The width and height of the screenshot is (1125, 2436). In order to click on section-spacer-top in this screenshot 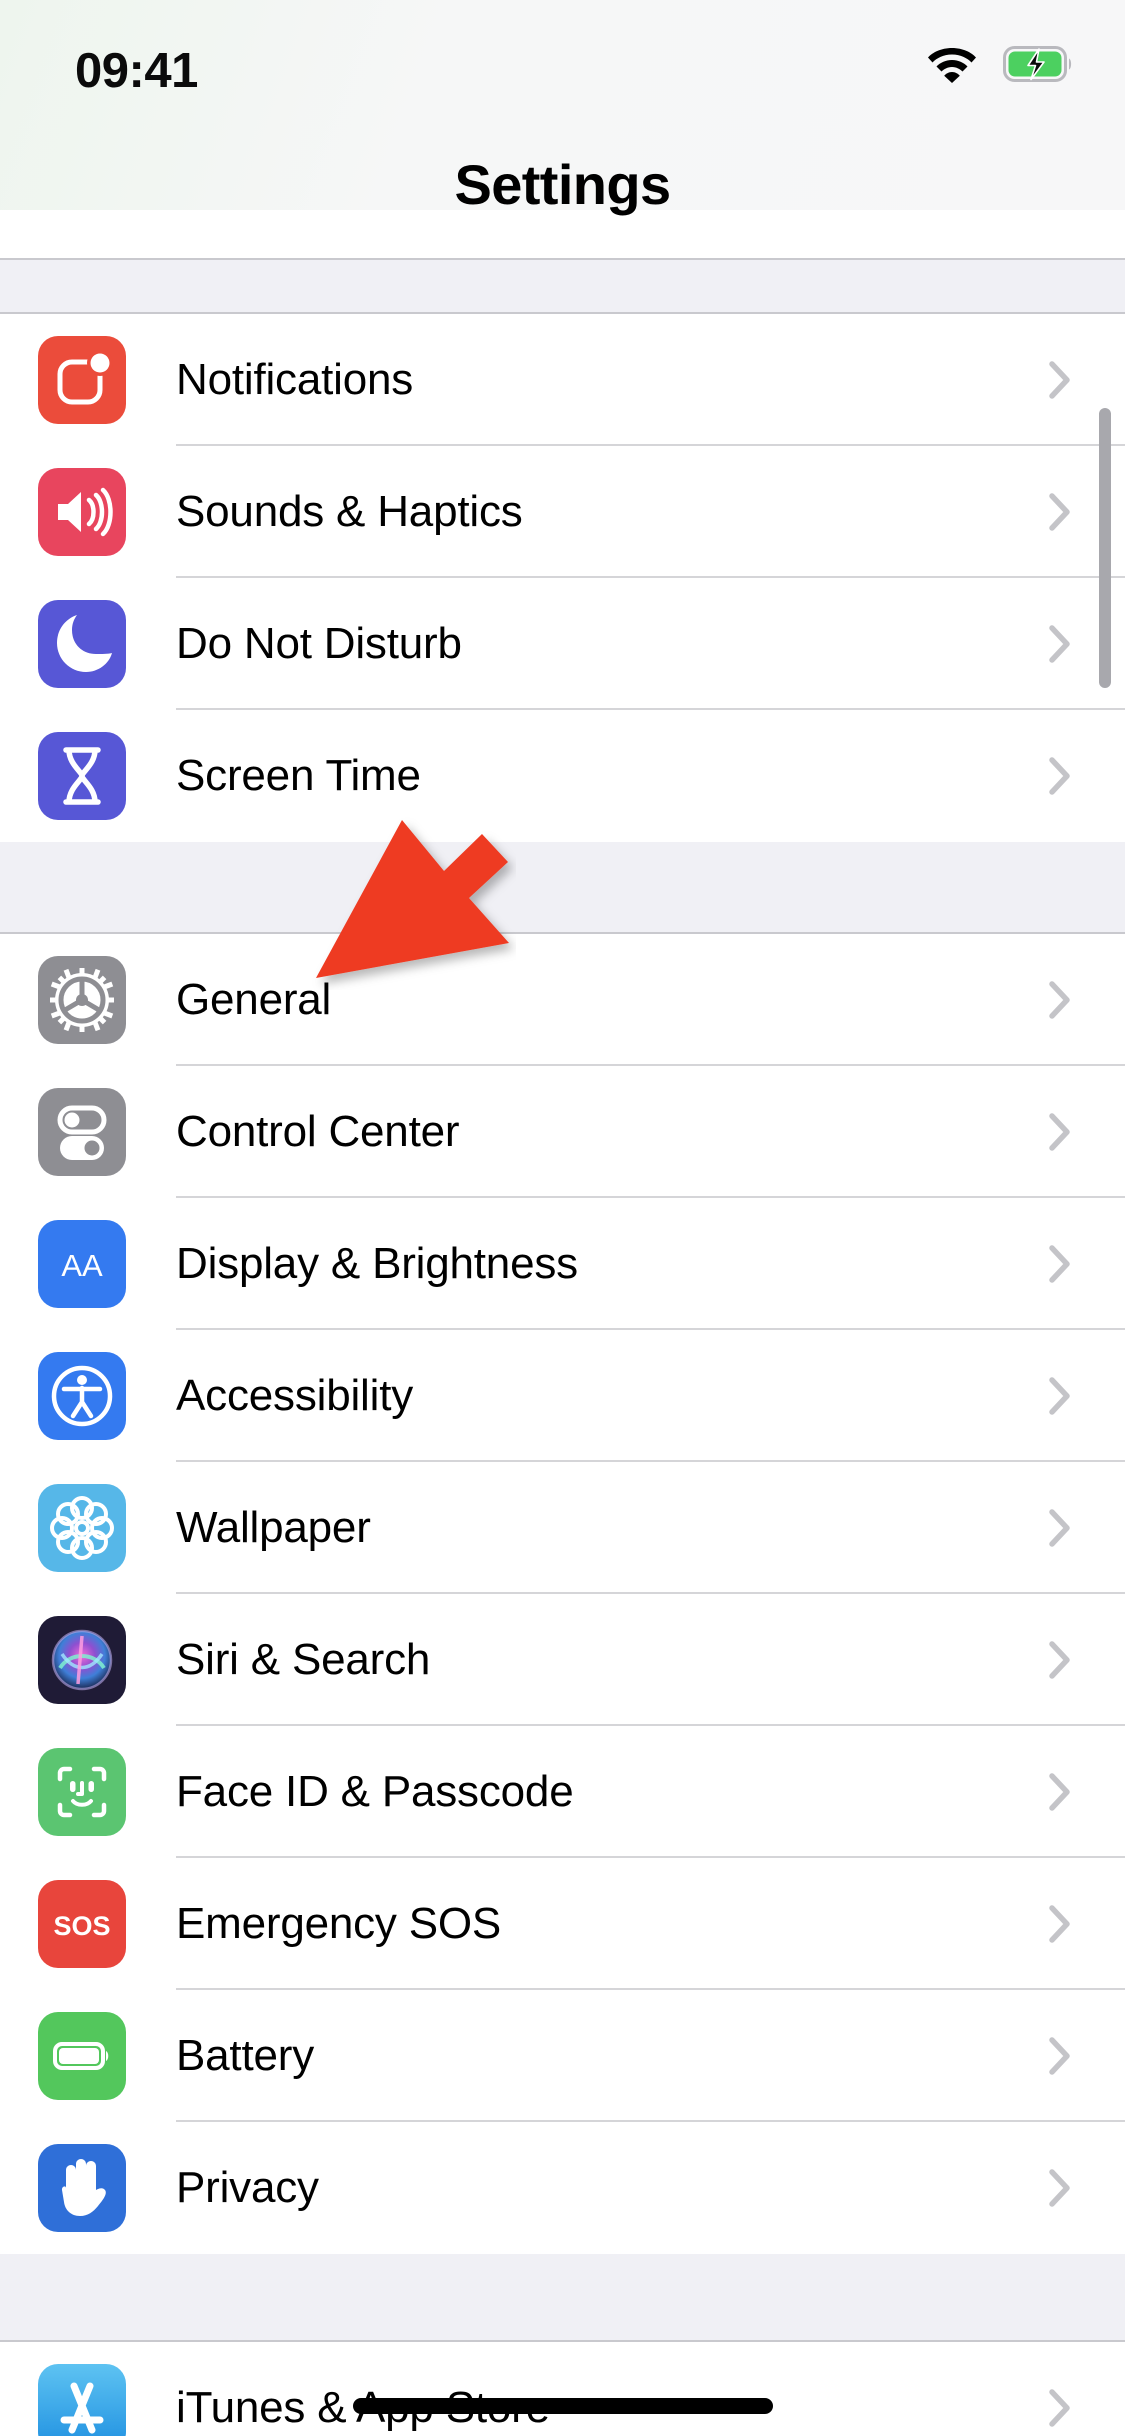, I will do `click(562, 286)`.